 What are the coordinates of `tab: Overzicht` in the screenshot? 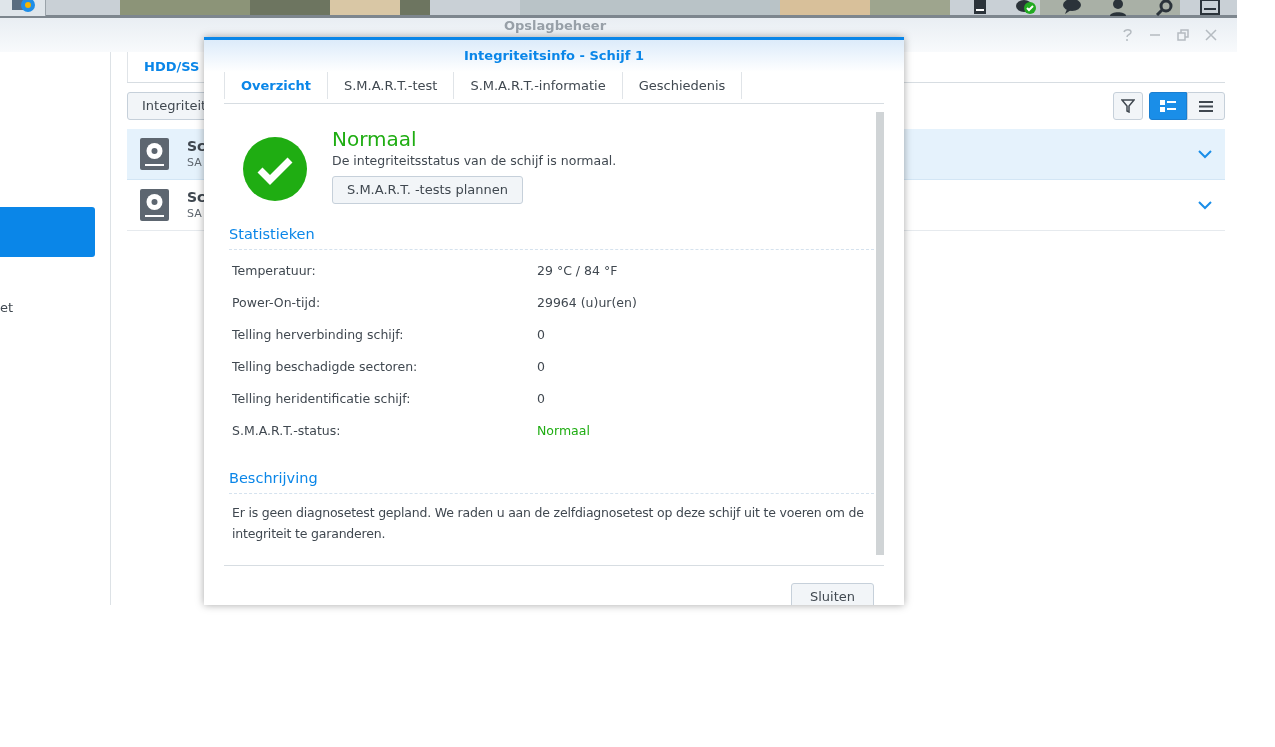 It's located at (276, 85).